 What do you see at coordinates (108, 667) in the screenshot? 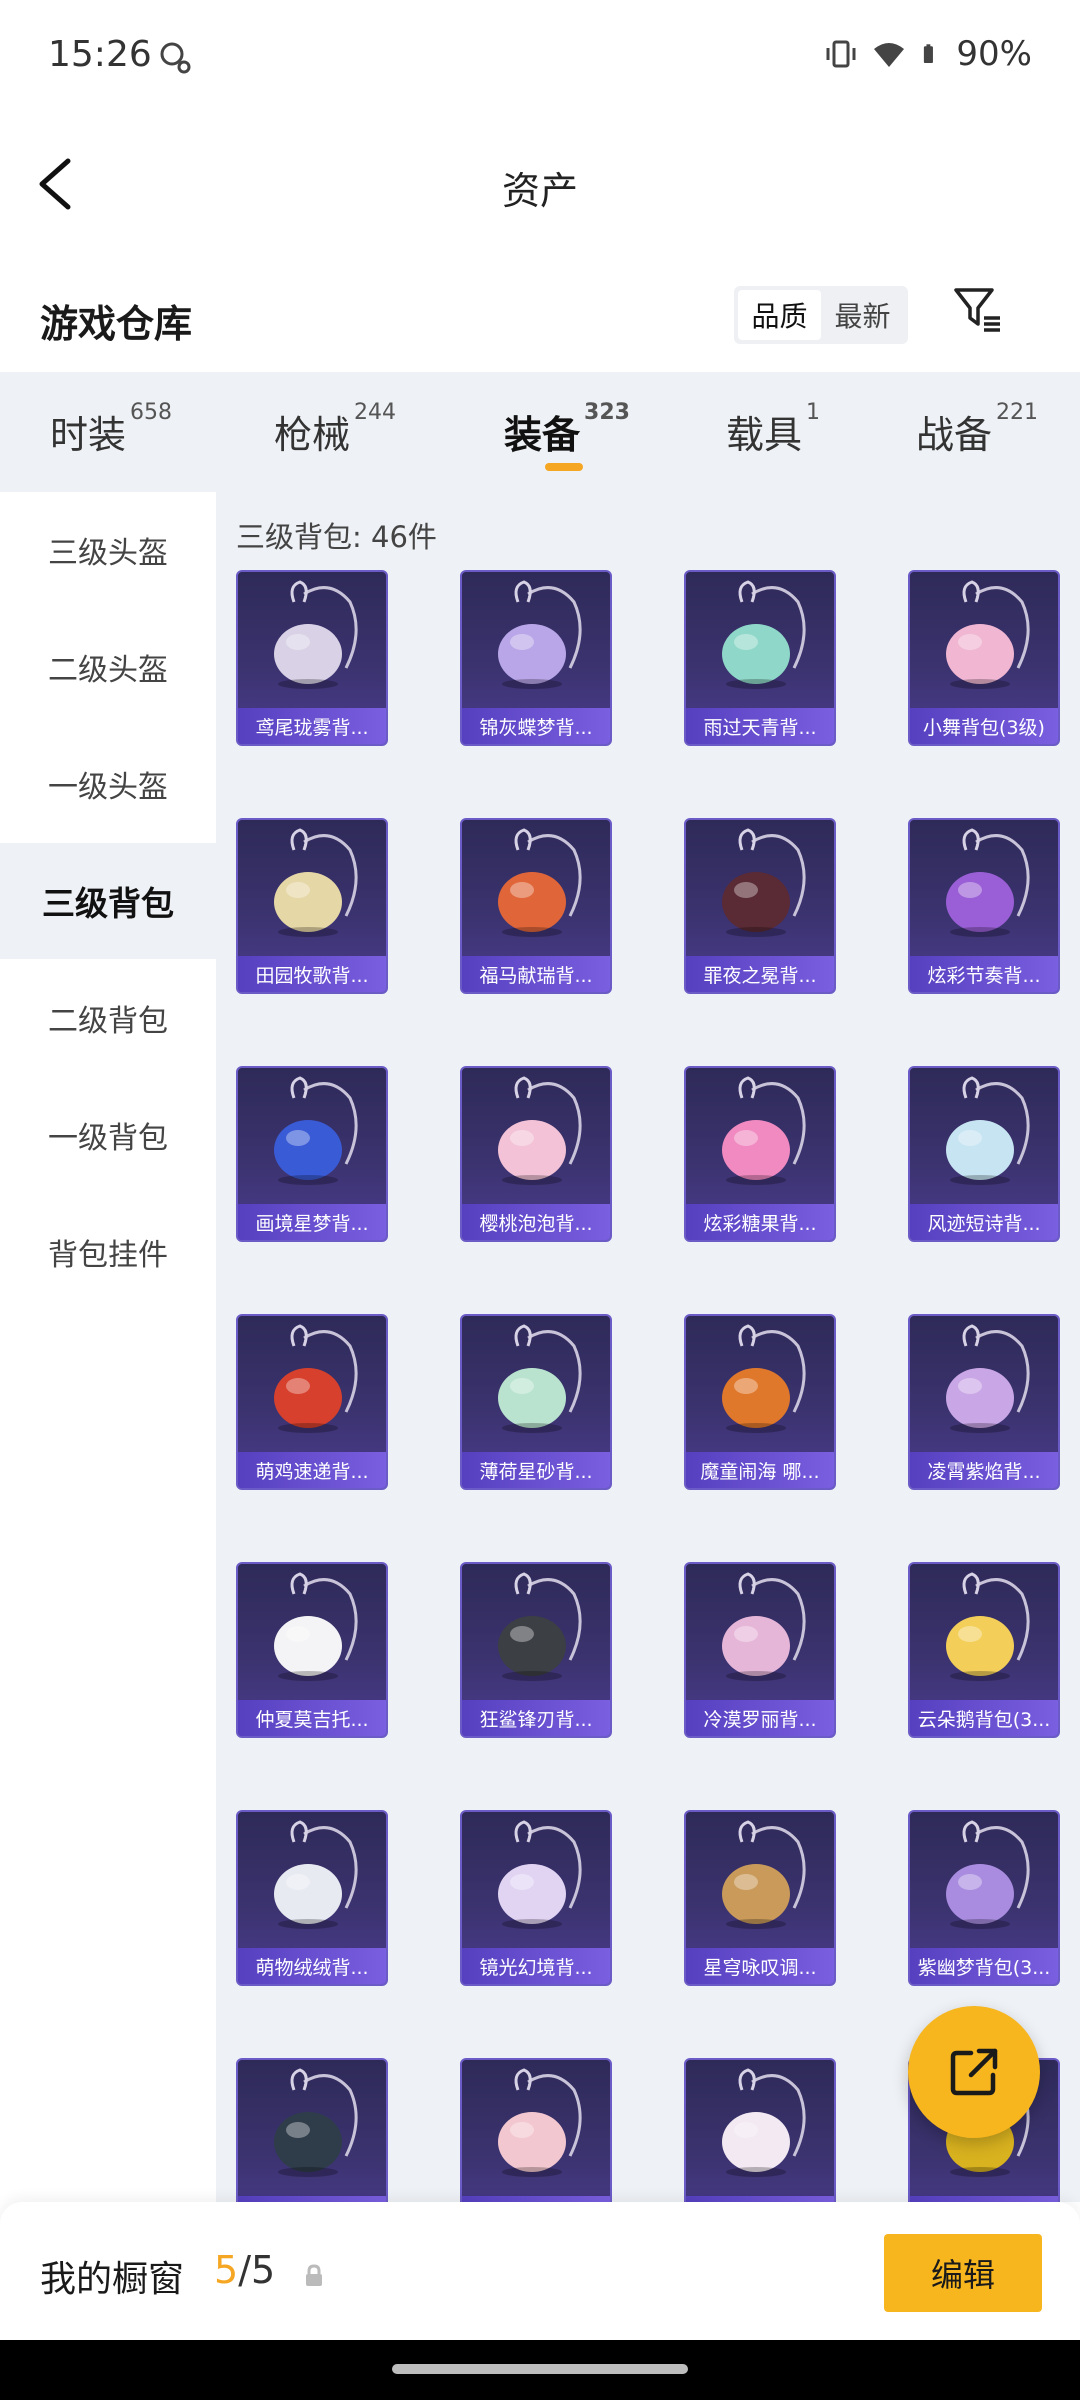
I see `sidebar-item-helmet-2: 二级头盔` at bounding box center [108, 667].